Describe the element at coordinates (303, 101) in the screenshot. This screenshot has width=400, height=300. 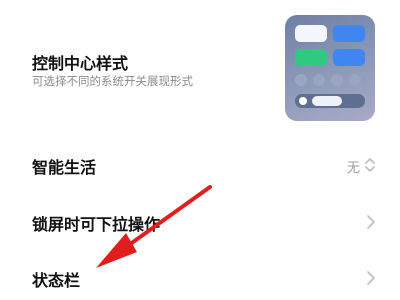
I see `preview-slider-knob` at that location.